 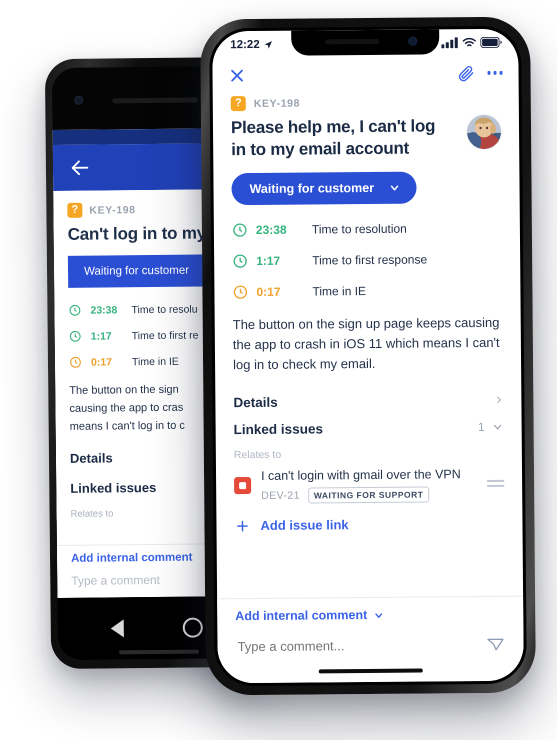 What do you see at coordinates (365, 103) in the screenshot?
I see `ios-issue-key-row: ? KEY-198` at bounding box center [365, 103].